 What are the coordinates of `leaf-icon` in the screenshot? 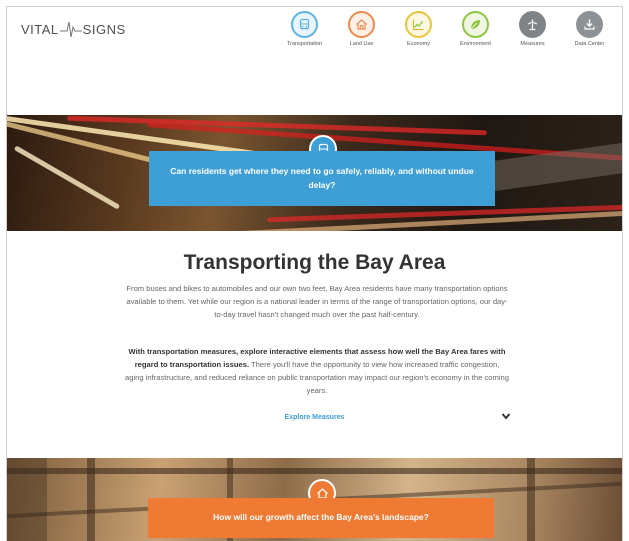 It's located at (475, 24).